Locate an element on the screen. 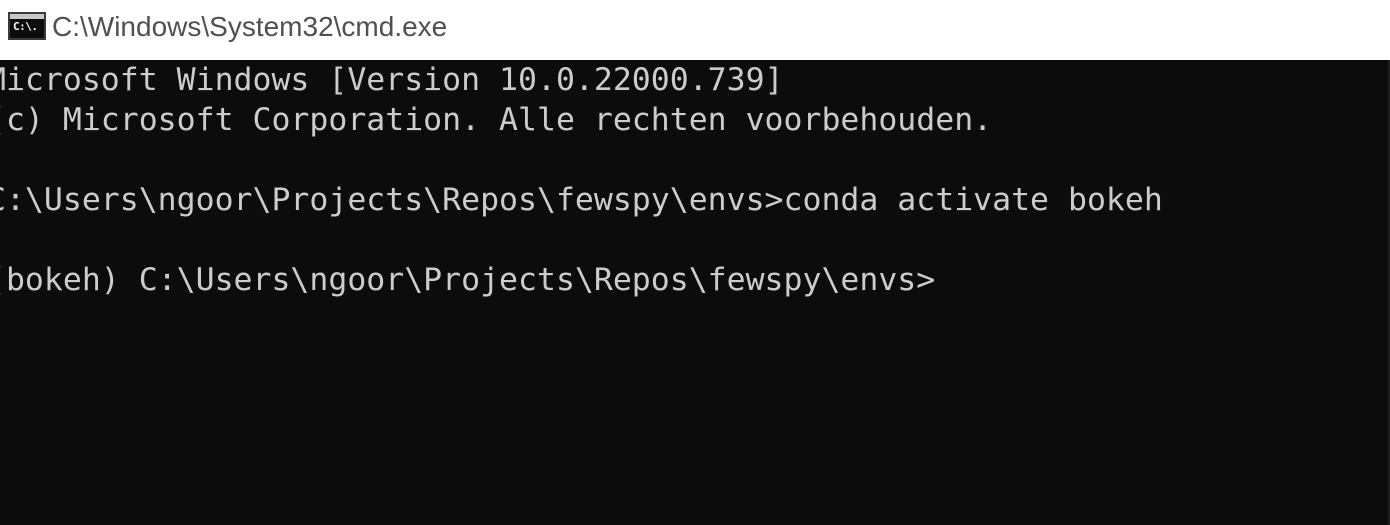 The height and width of the screenshot is (525, 1390). cmd-icon: C:\. is located at coordinates (27, 26).